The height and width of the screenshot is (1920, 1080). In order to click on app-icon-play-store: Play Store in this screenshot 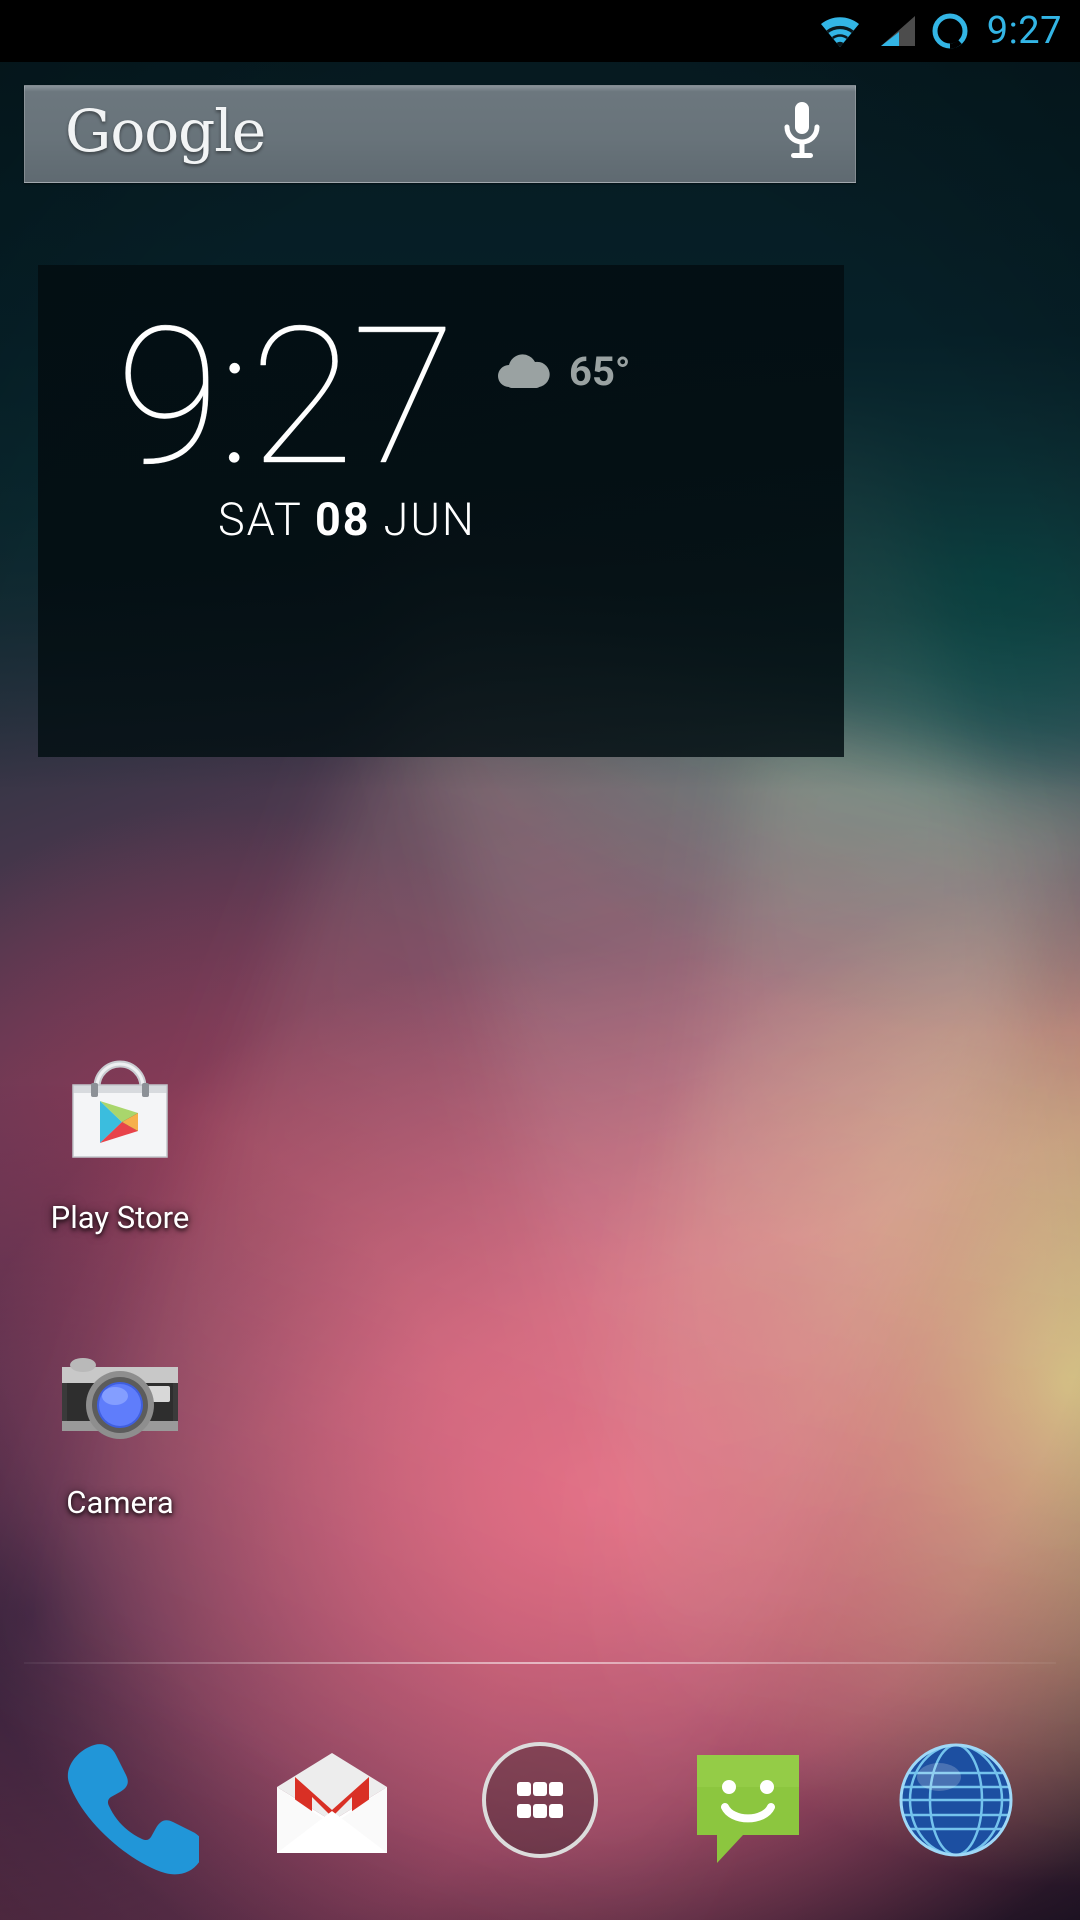, I will do `click(120, 1135)`.